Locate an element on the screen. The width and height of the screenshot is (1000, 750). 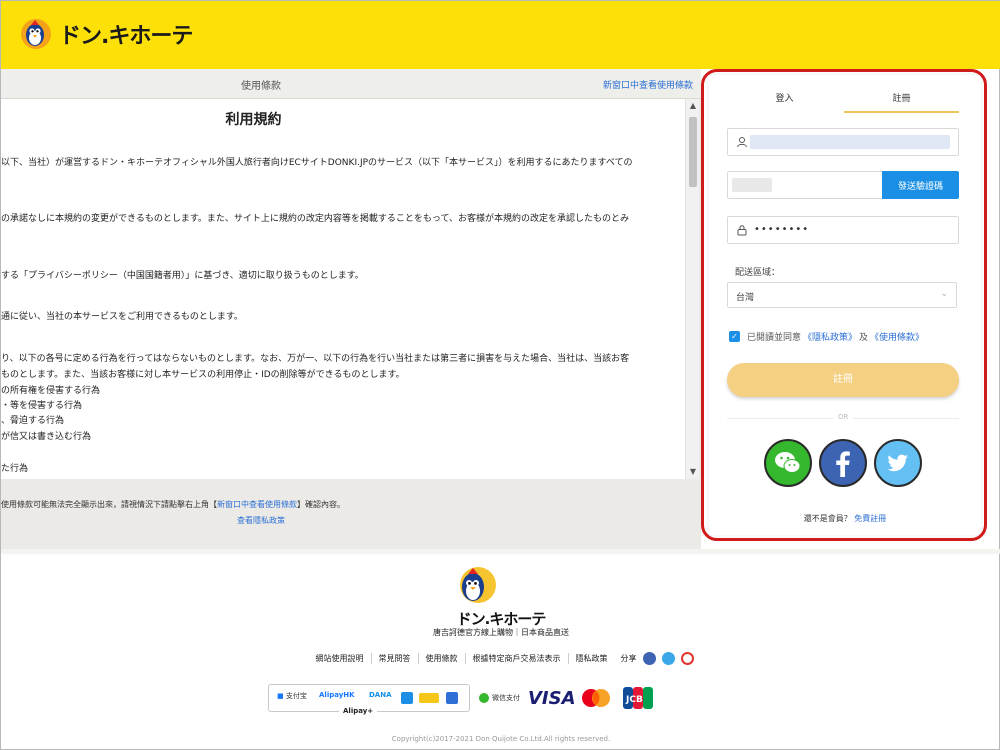
kakaopay-icon is located at coordinates (452, 698).